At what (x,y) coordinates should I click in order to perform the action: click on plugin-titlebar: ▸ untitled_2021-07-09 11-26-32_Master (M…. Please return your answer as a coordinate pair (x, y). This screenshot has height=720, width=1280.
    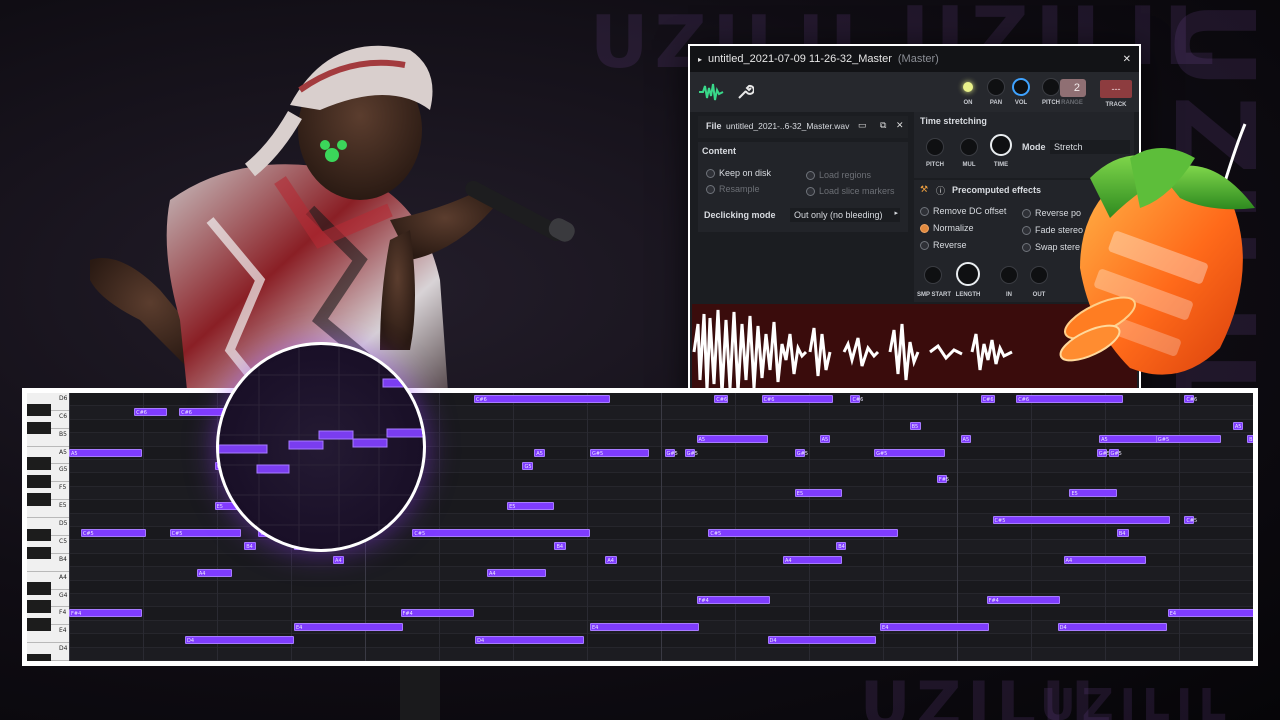
    Looking at the image, I should click on (914, 59).